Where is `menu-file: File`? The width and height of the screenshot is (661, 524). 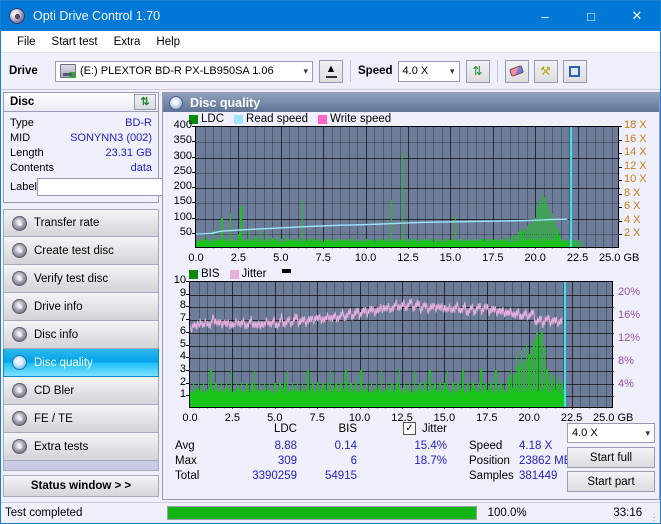
menu-file: File is located at coordinates (26, 42).